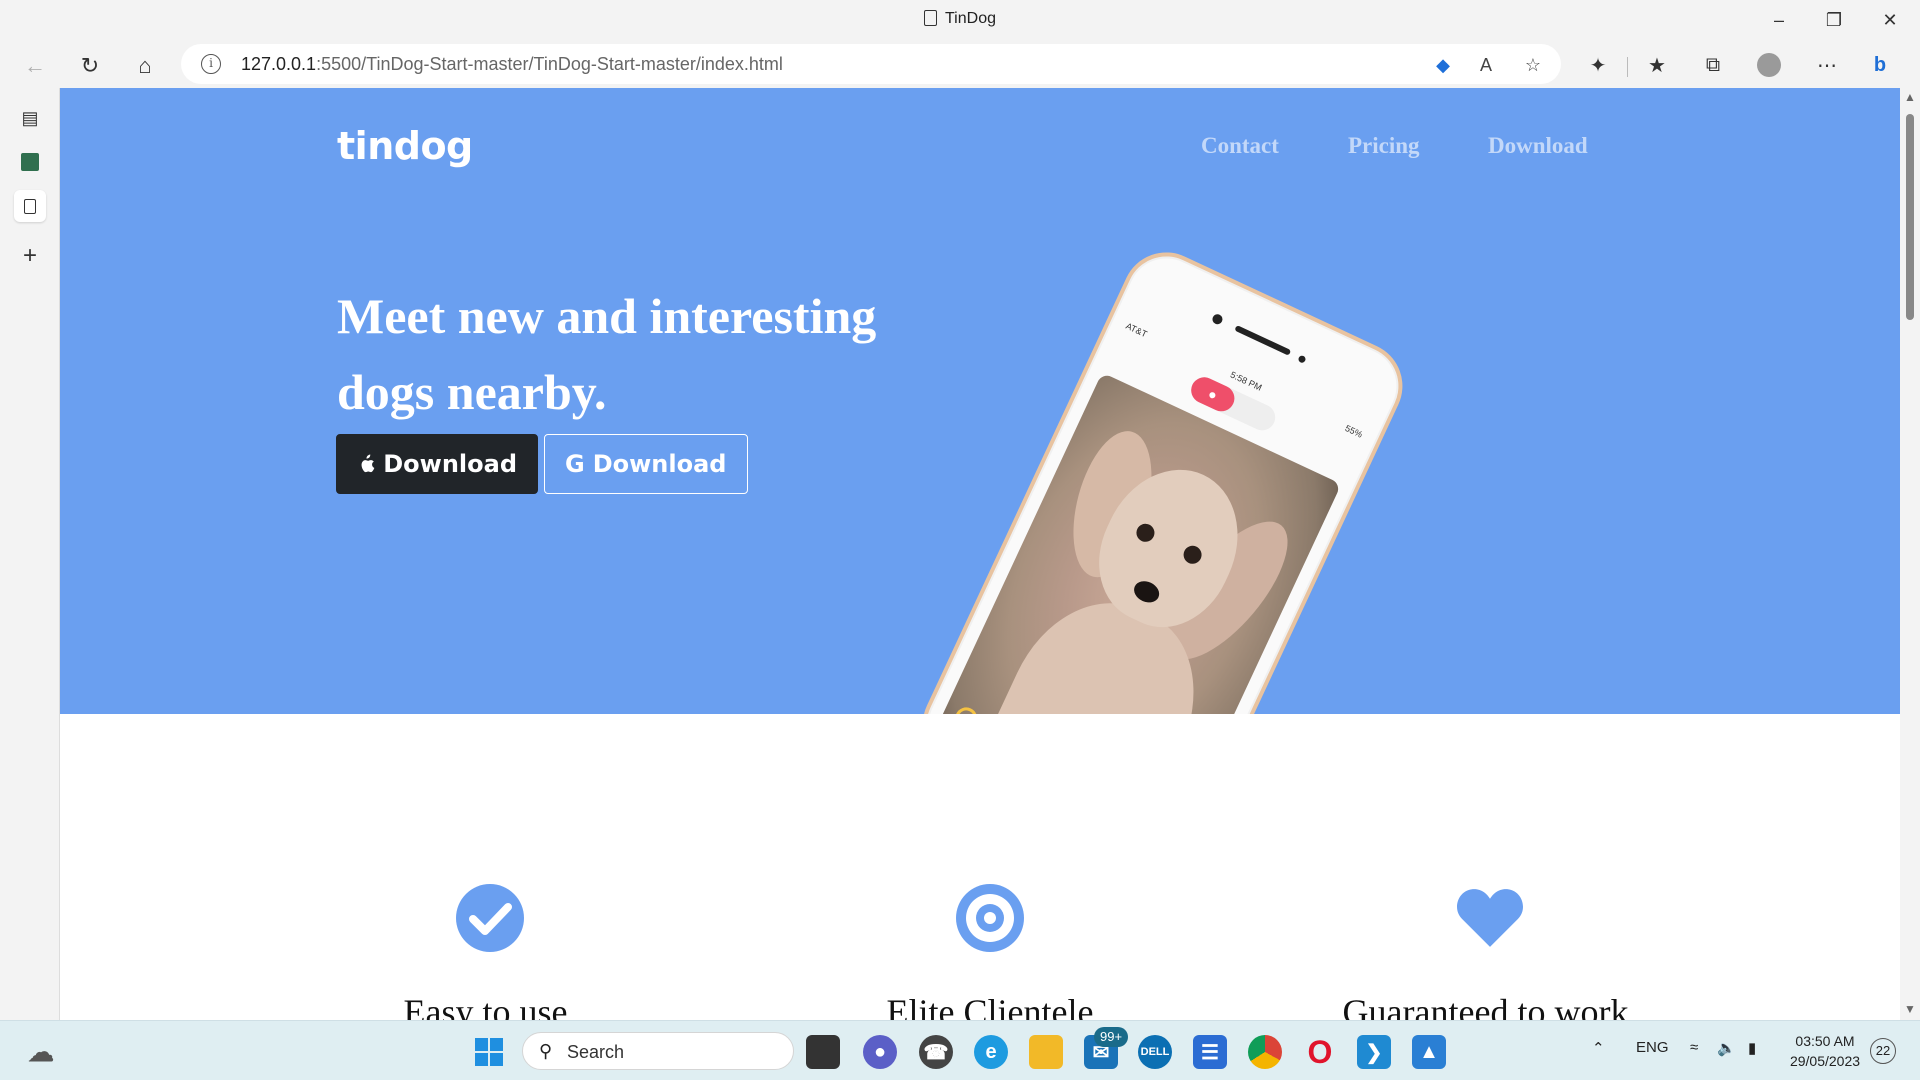  Describe the element at coordinates (1046, 1052) in the screenshot. I see `file-explorer-icon` at that location.